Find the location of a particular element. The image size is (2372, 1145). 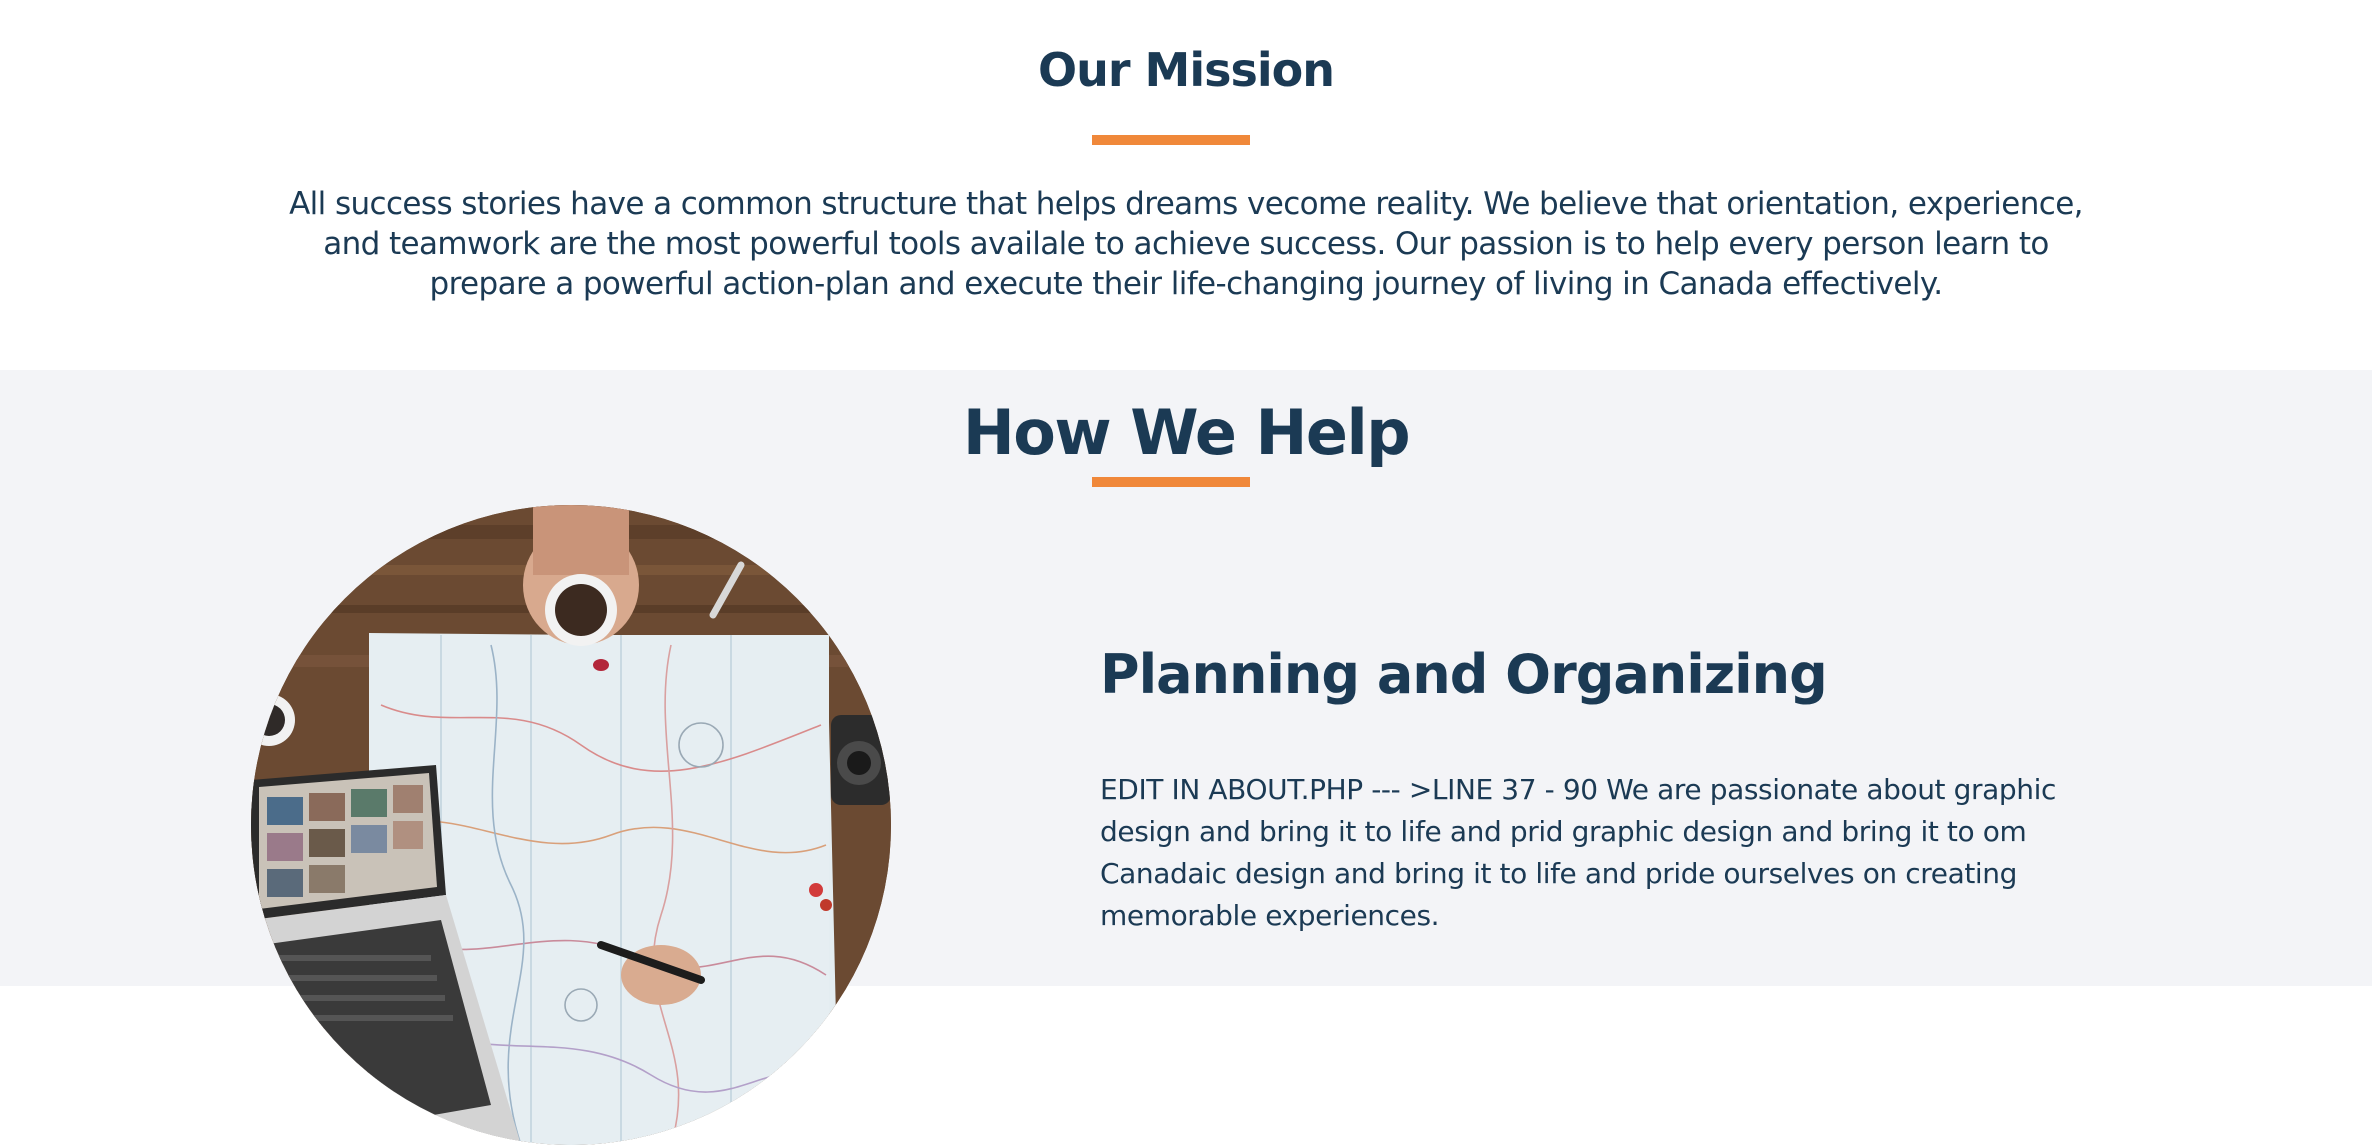

mission-title-underline is located at coordinates (1171, 140).